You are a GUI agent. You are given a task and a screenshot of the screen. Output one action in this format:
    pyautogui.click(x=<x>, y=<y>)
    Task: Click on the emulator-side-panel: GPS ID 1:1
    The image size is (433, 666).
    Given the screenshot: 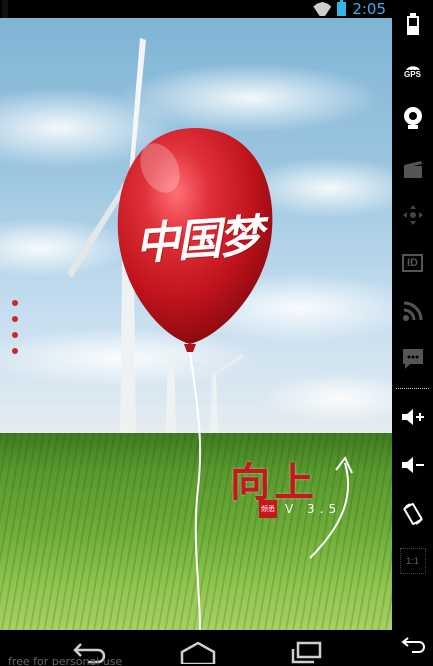 What is the action you would take?
    pyautogui.click(x=412, y=333)
    